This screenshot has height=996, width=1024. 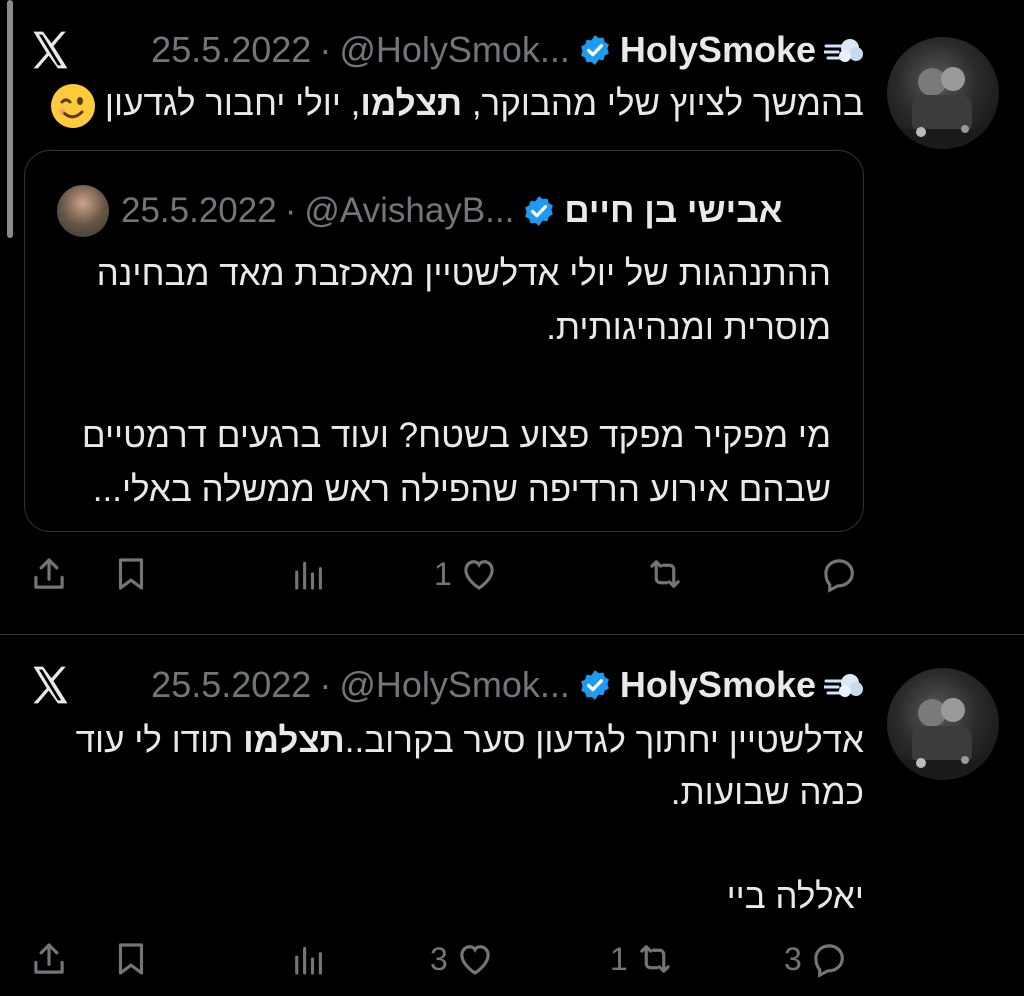 I want to click on reply-button, so click(x=842, y=574).